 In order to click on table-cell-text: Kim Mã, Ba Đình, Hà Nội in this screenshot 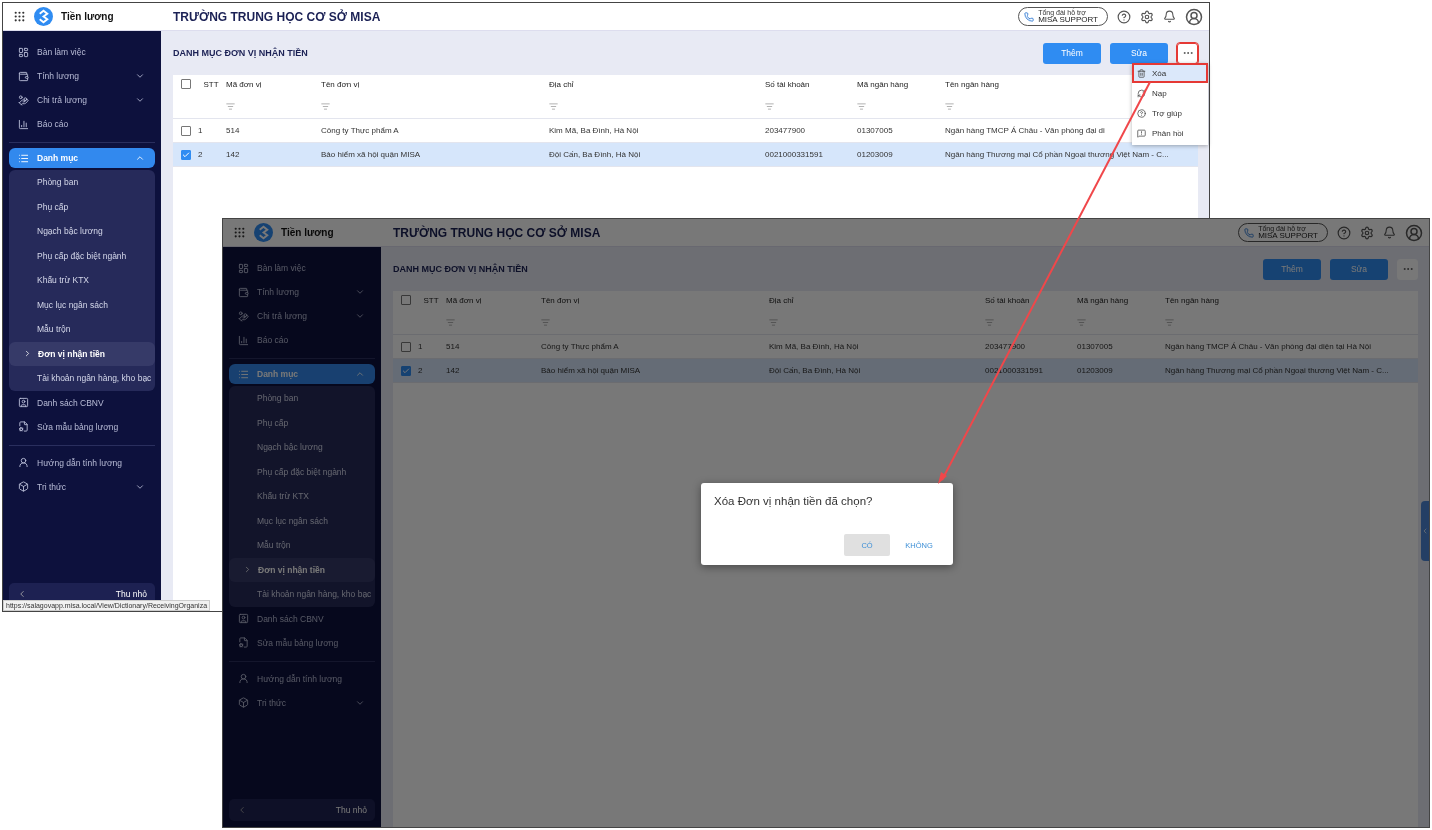, I will do `click(813, 346)`.